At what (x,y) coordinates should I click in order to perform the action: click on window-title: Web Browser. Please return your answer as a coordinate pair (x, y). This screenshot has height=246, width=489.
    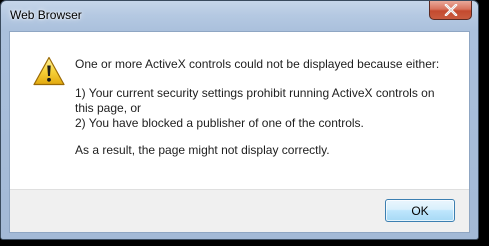
    Looking at the image, I should click on (46, 15).